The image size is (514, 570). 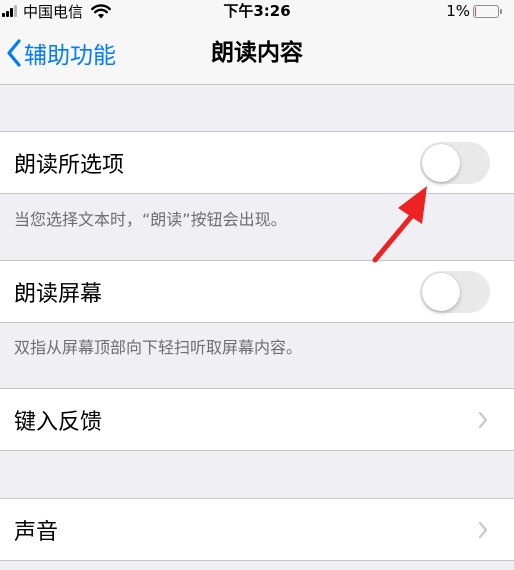 What do you see at coordinates (70, 56) in the screenshot?
I see `back-label: 辅助功能` at bounding box center [70, 56].